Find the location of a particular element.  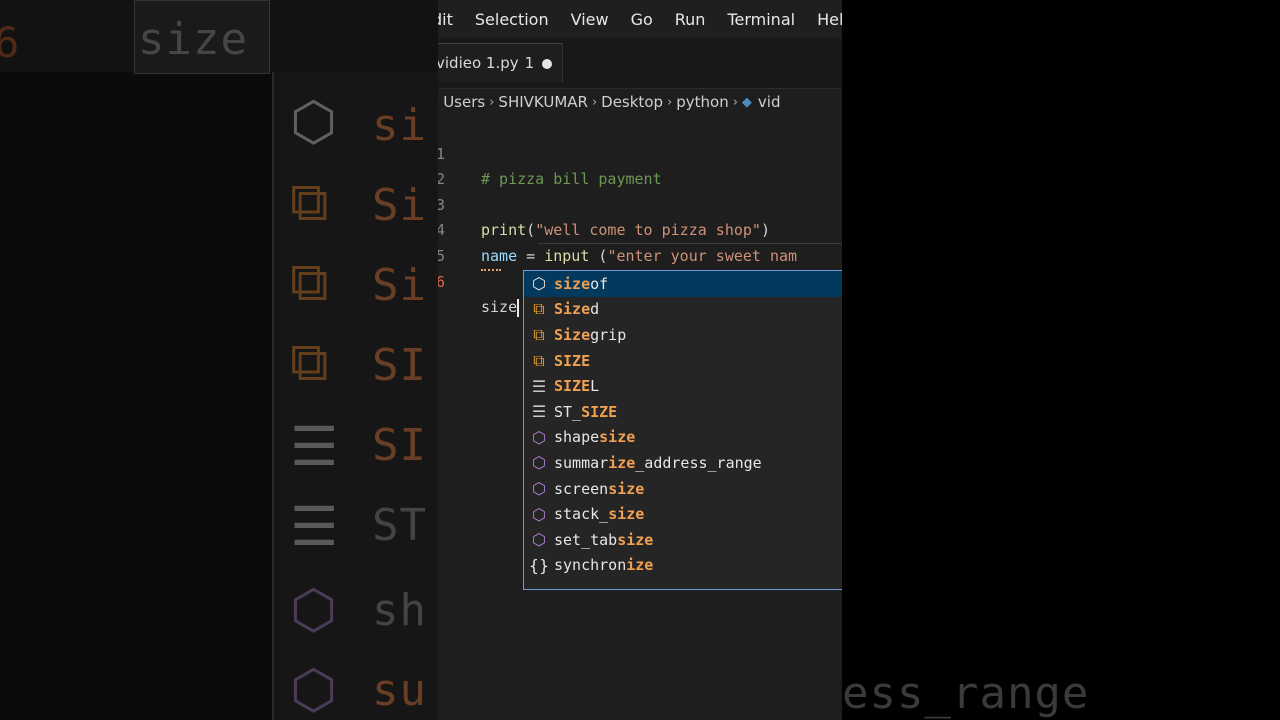

suggestion-label: Sized is located at coordinates (576, 309).